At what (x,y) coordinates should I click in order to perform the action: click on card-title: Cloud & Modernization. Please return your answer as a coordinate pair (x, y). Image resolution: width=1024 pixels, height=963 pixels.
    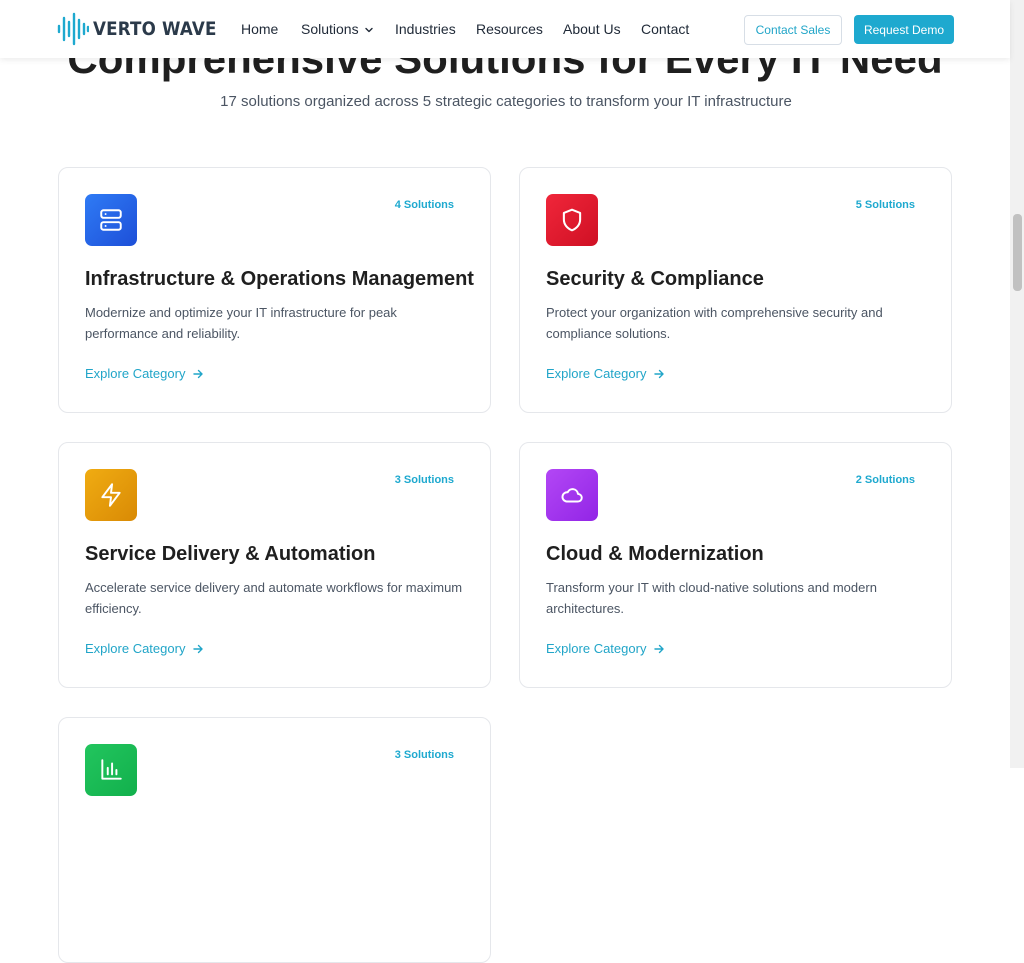
    Looking at the image, I should click on (655, 554).